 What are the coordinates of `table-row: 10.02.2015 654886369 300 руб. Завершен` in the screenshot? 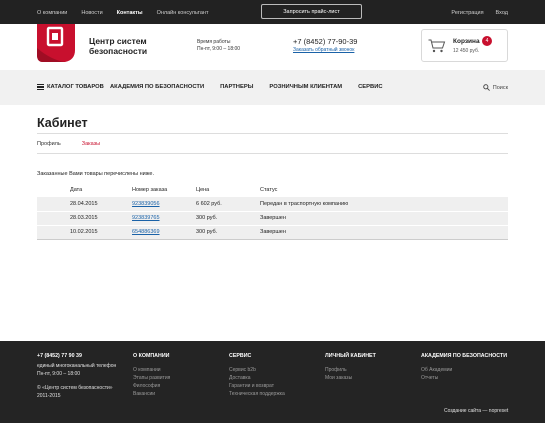 It's located at (272, 232).